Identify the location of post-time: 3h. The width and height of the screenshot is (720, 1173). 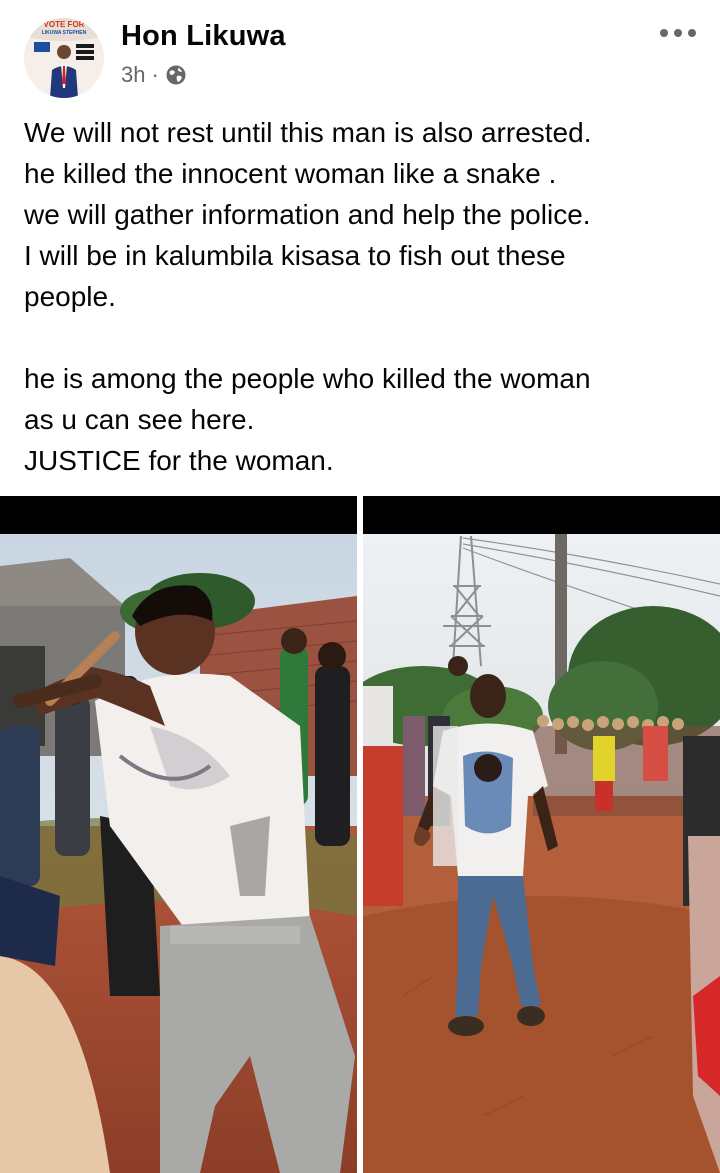
(133, 75).